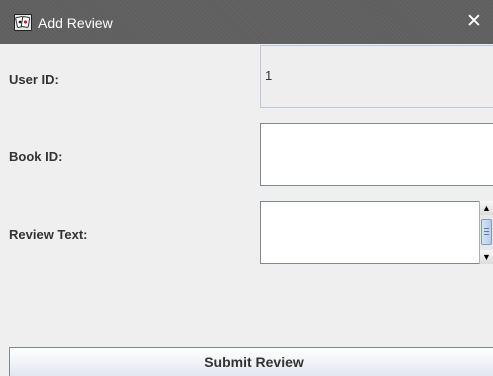 Image resolution: width=493 pixels, height=376 pixels. What do you see at coordinates (362, 232) in the screenshot?
I see `review-text-area` at bounding box center [362, 232].